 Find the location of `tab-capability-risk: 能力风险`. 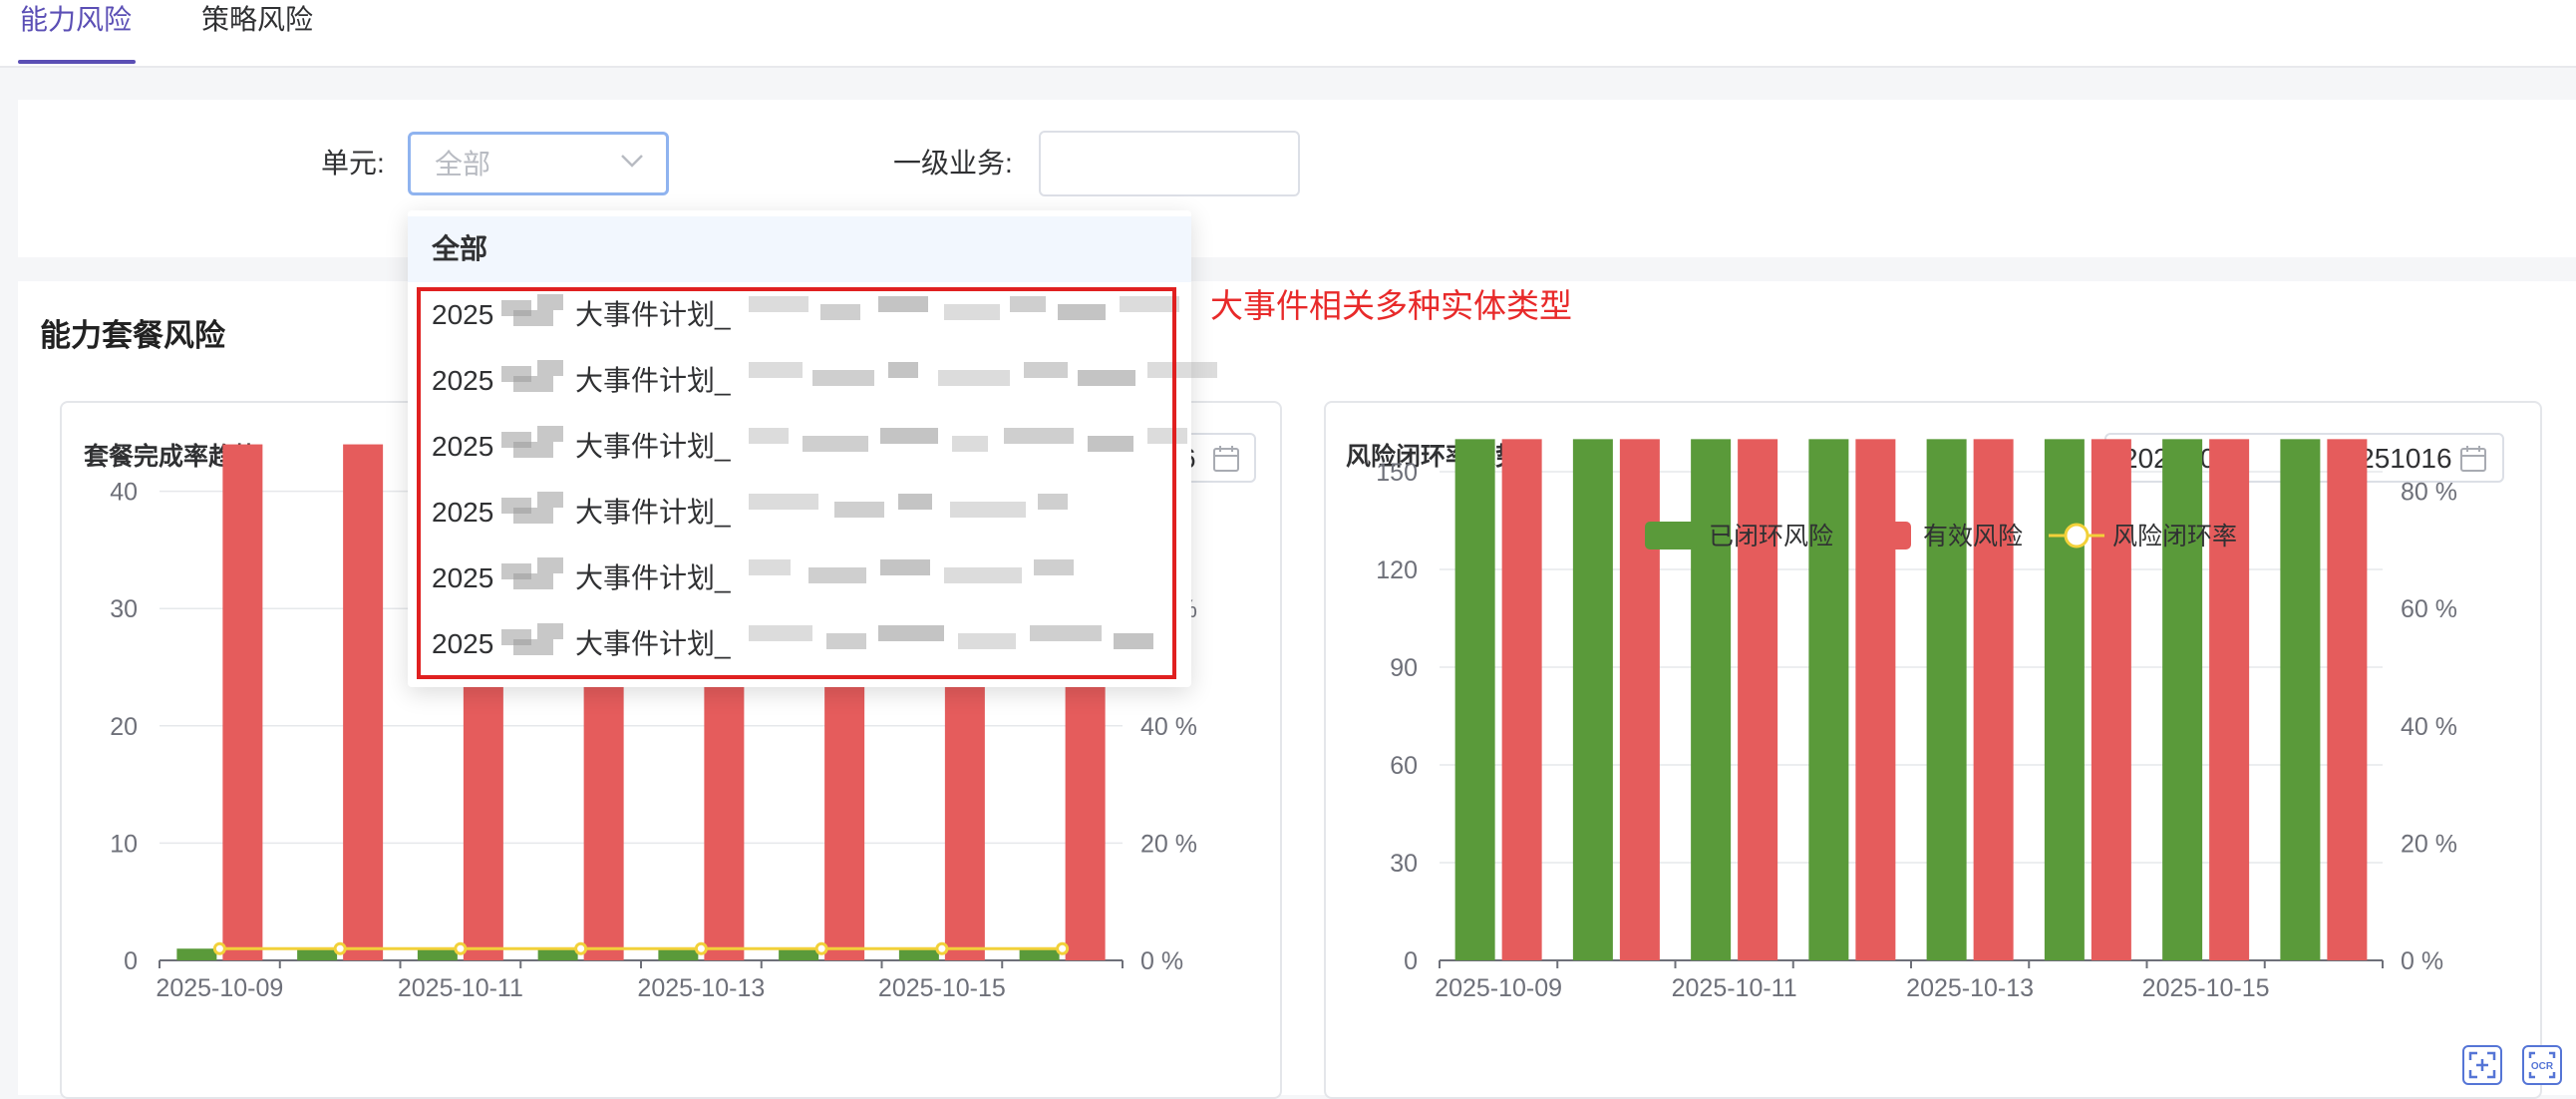

tab-capability-risk: 能力风险 is located at coordinates (76, 32).